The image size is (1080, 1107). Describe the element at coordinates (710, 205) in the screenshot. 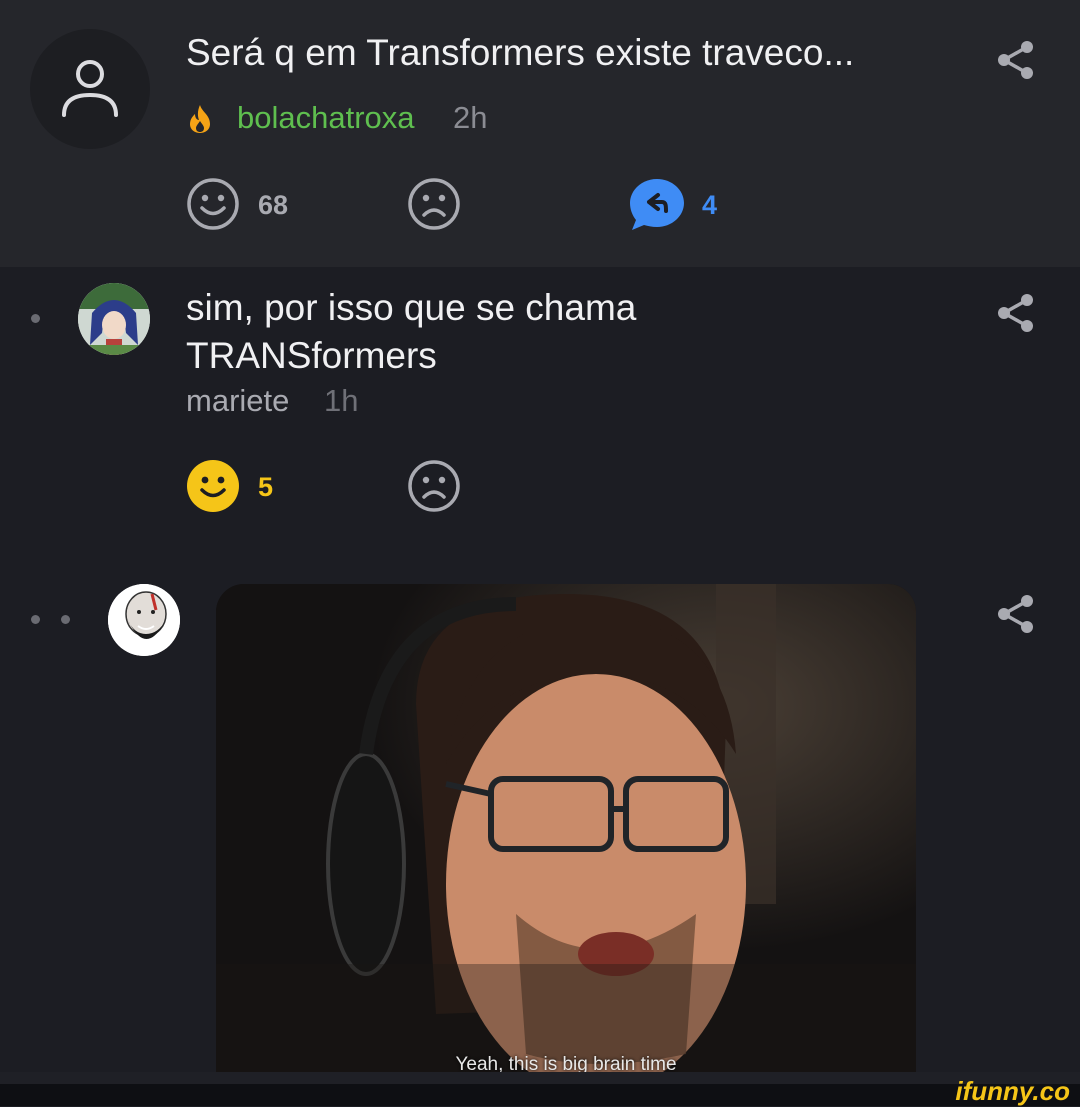

I see `reply-count: 4` at that location.